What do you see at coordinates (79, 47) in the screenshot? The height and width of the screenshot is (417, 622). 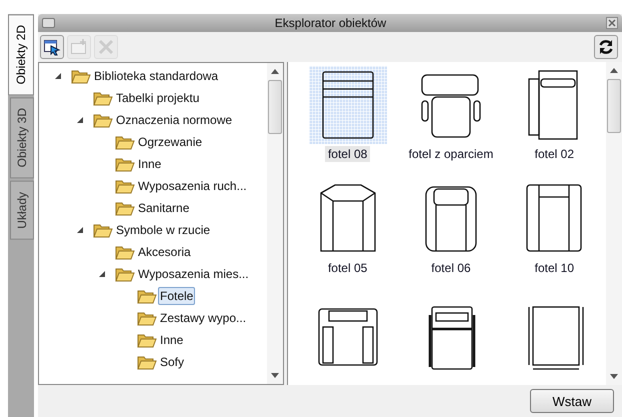 I see `new-folder-icon` at bounding box center [79, 47].